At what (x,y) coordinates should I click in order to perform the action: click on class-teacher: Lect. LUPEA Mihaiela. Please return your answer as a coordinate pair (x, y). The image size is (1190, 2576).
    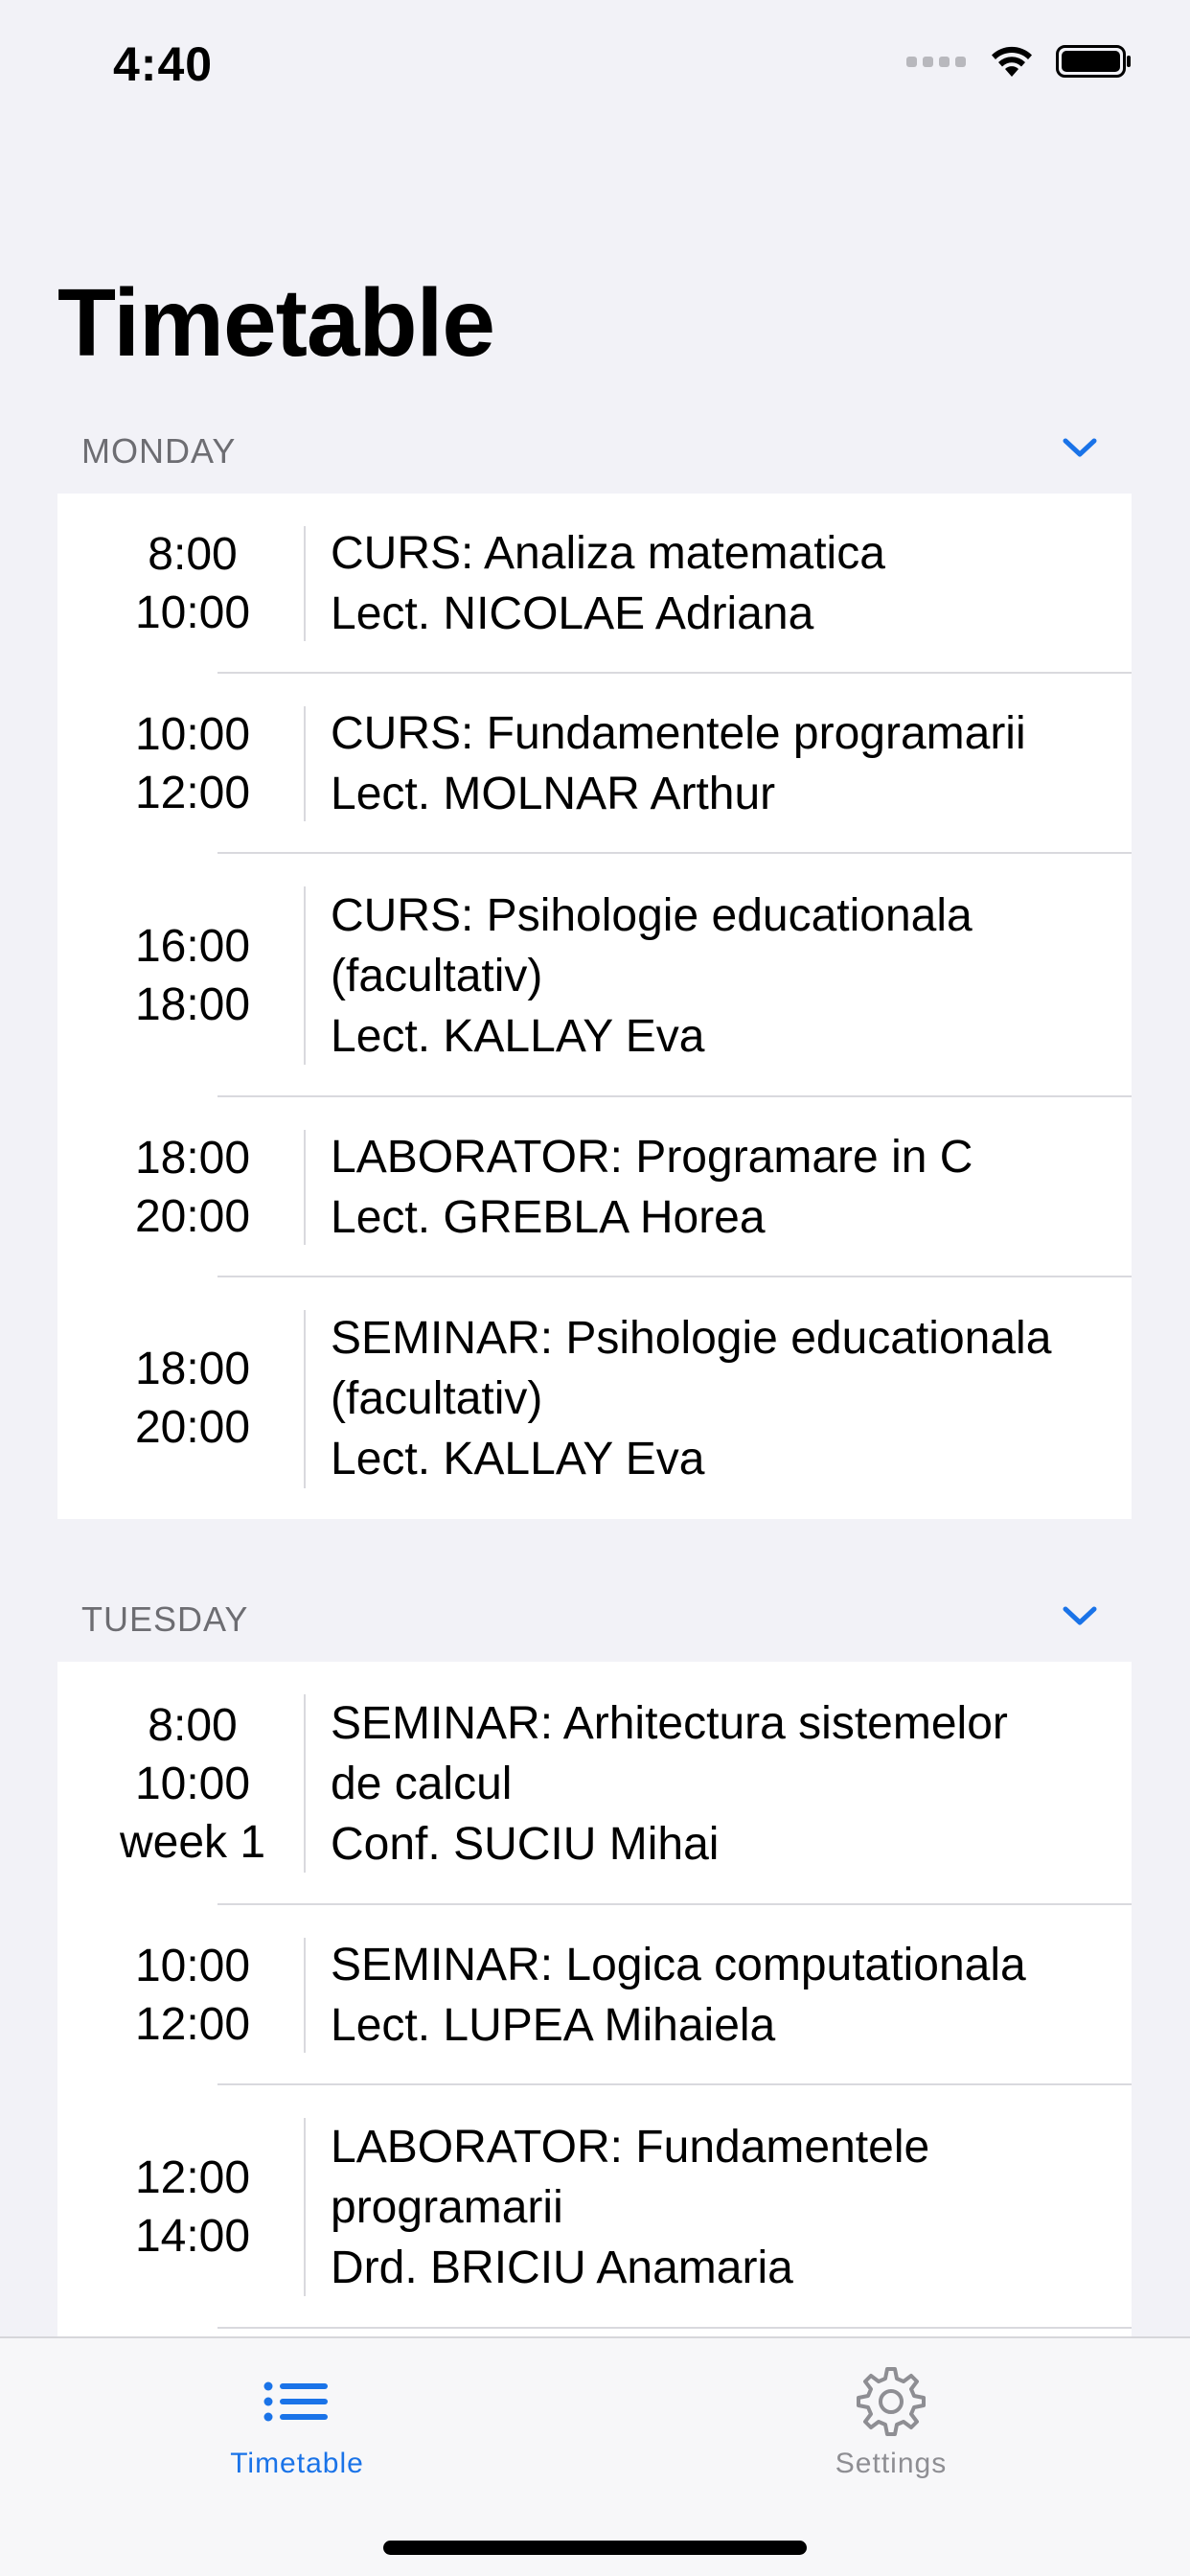
    Looking at the image, I should click on (554, 2026).